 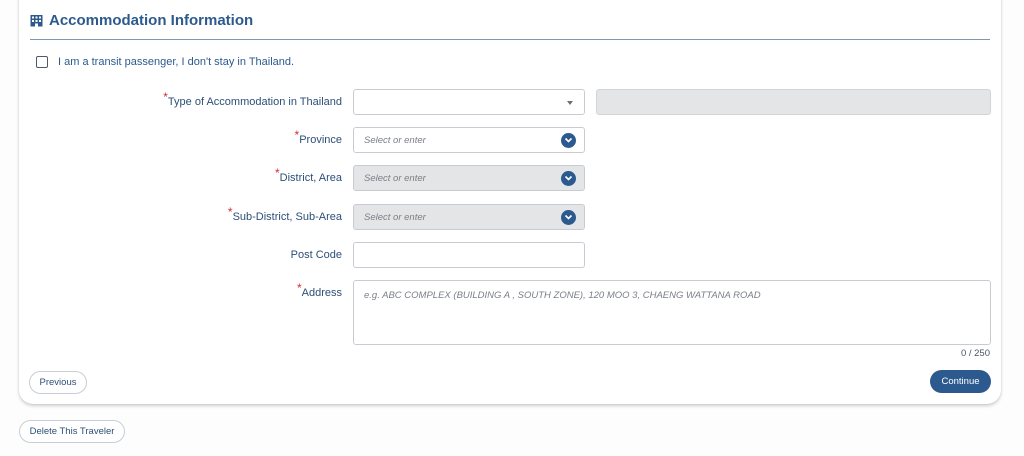 What do you see at coordinates (36, 20) in the screenshot?
I see `building-icon` at bounding box center [36, 20].